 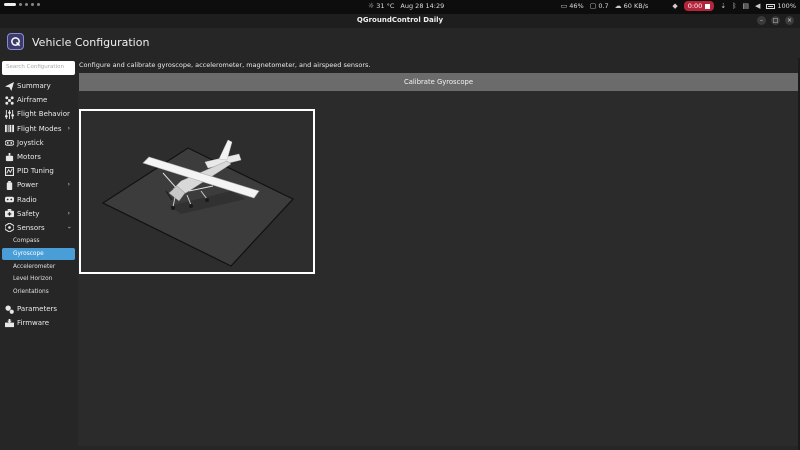 I want to click on datetime: Aug 28 14:29, so click(x=422, y=6).